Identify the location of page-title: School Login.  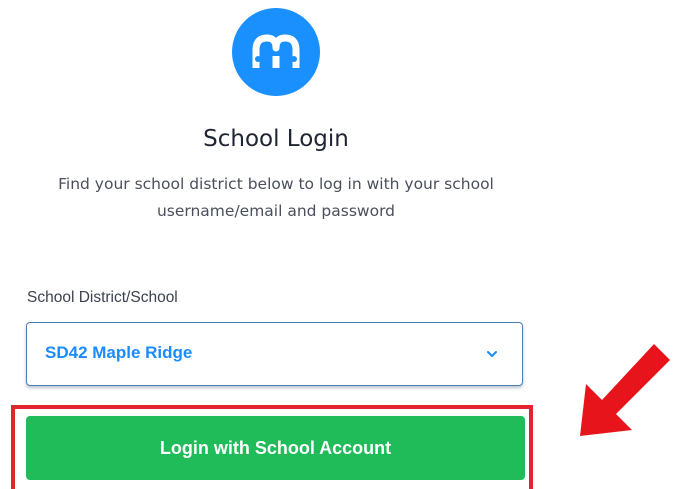
(276, 139).